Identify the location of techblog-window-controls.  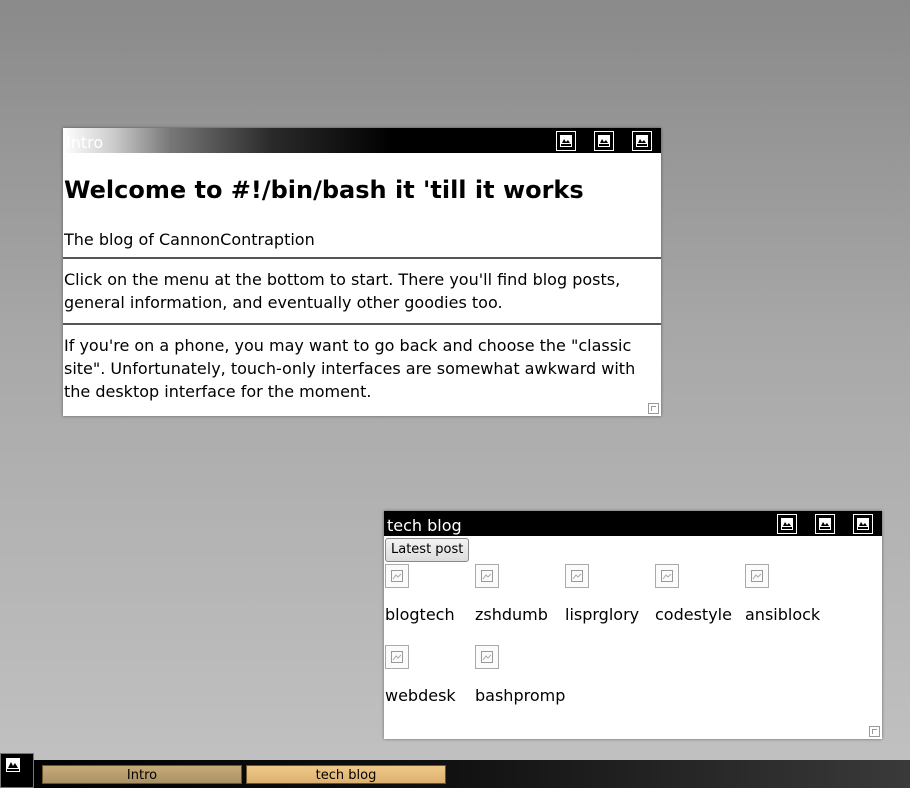
(825, 523).